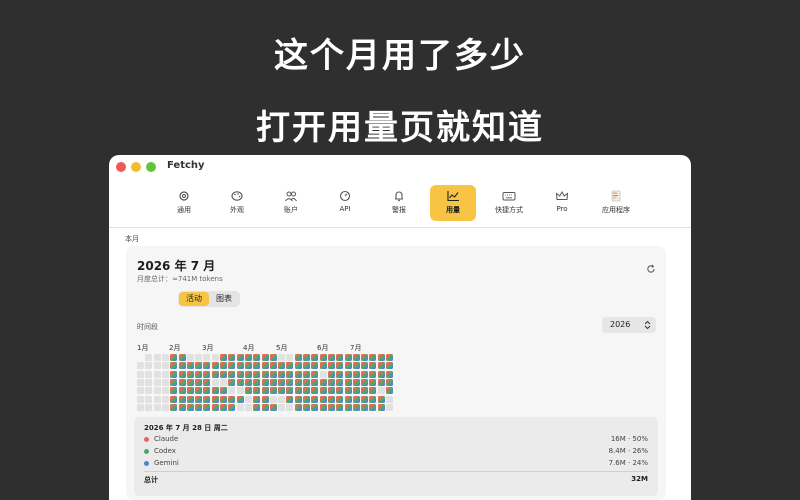 The image size is (800, 500). I want to click on tab-accounts: 账户, so click(291, 203).